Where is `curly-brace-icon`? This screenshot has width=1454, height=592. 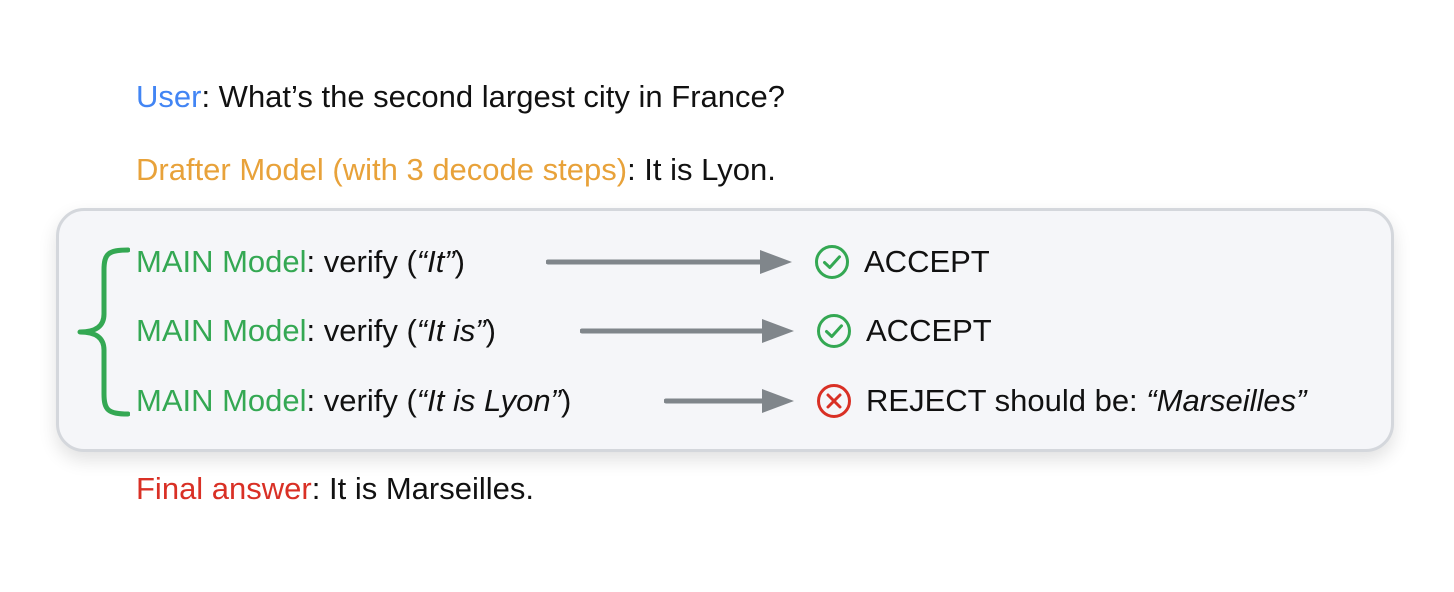
curly-brace-icon is located at coordinates (103, 332).